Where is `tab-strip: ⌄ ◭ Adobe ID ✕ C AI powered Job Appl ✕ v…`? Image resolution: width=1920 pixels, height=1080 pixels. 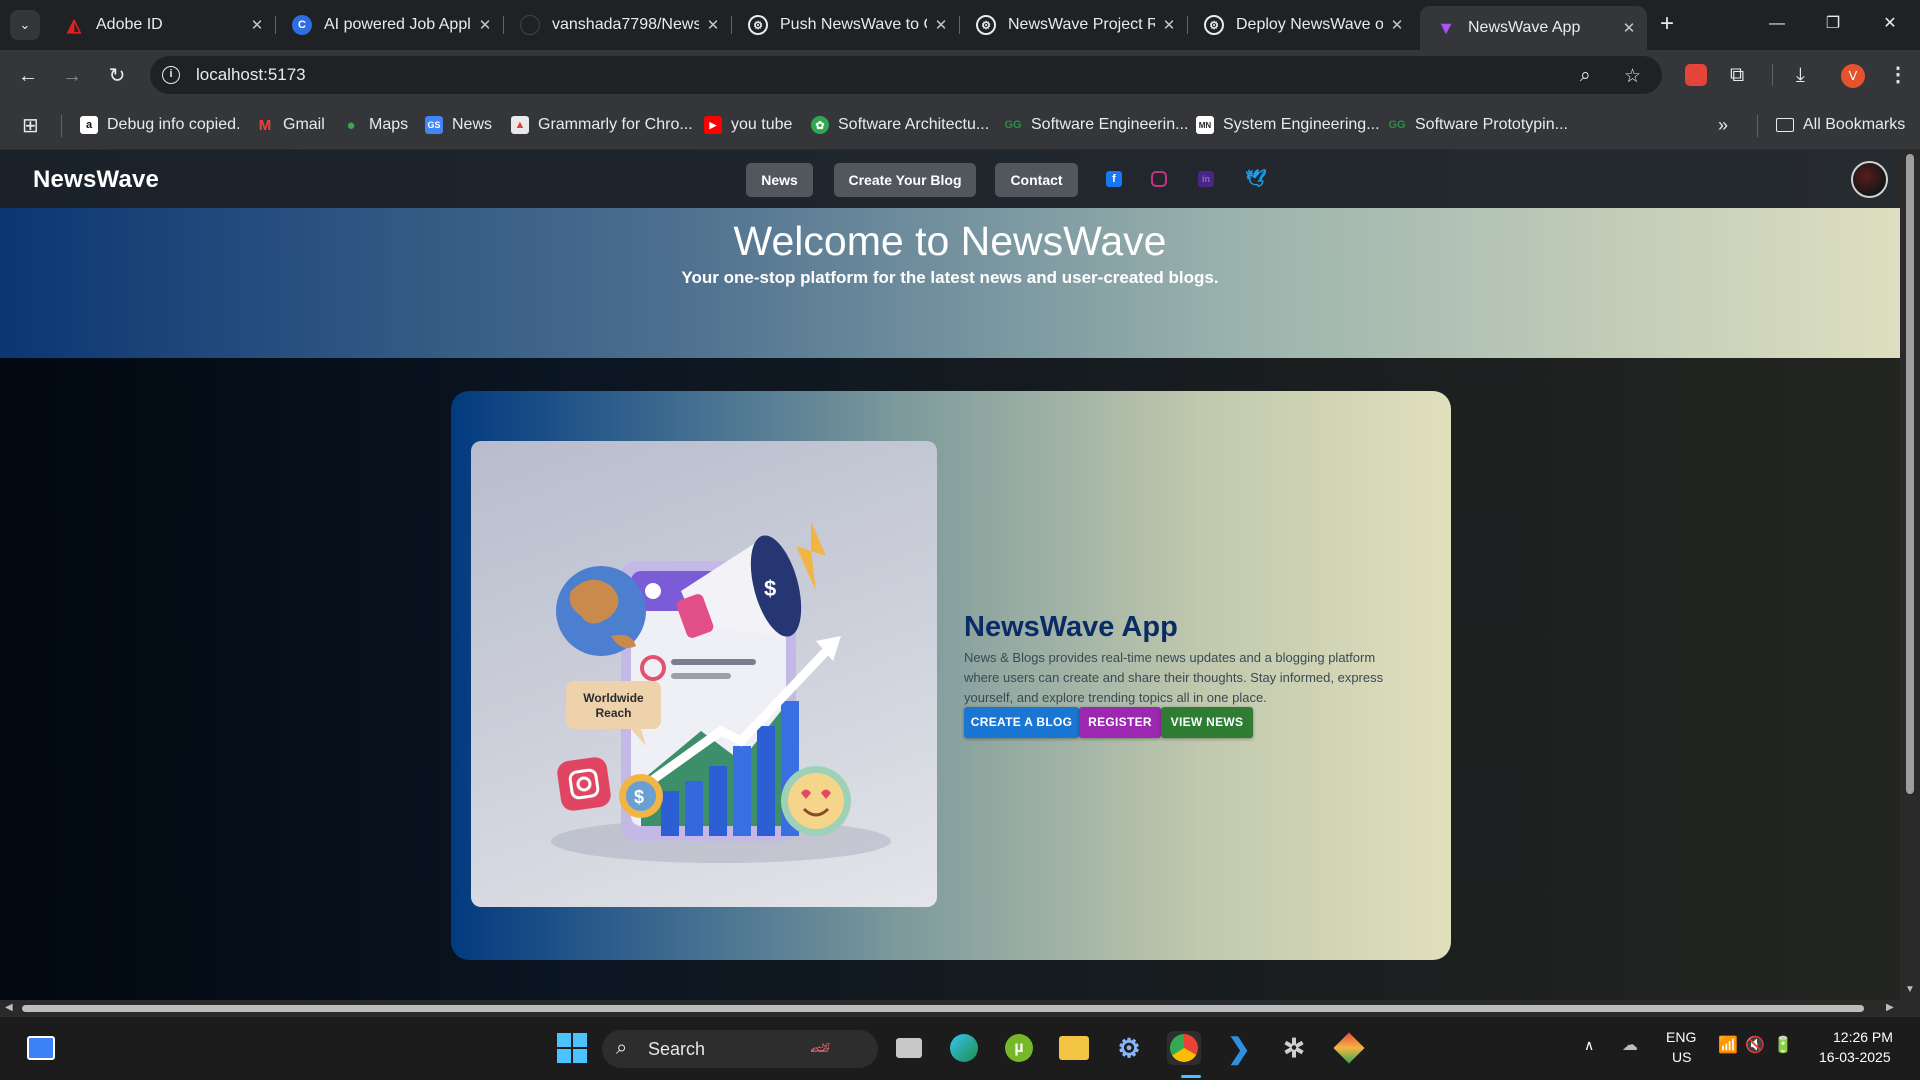
tab-strip: ⌄ ◭ Adobe ID ✕ C AI powered Job Appl ✕ v… is located at coordinates (960, 25).